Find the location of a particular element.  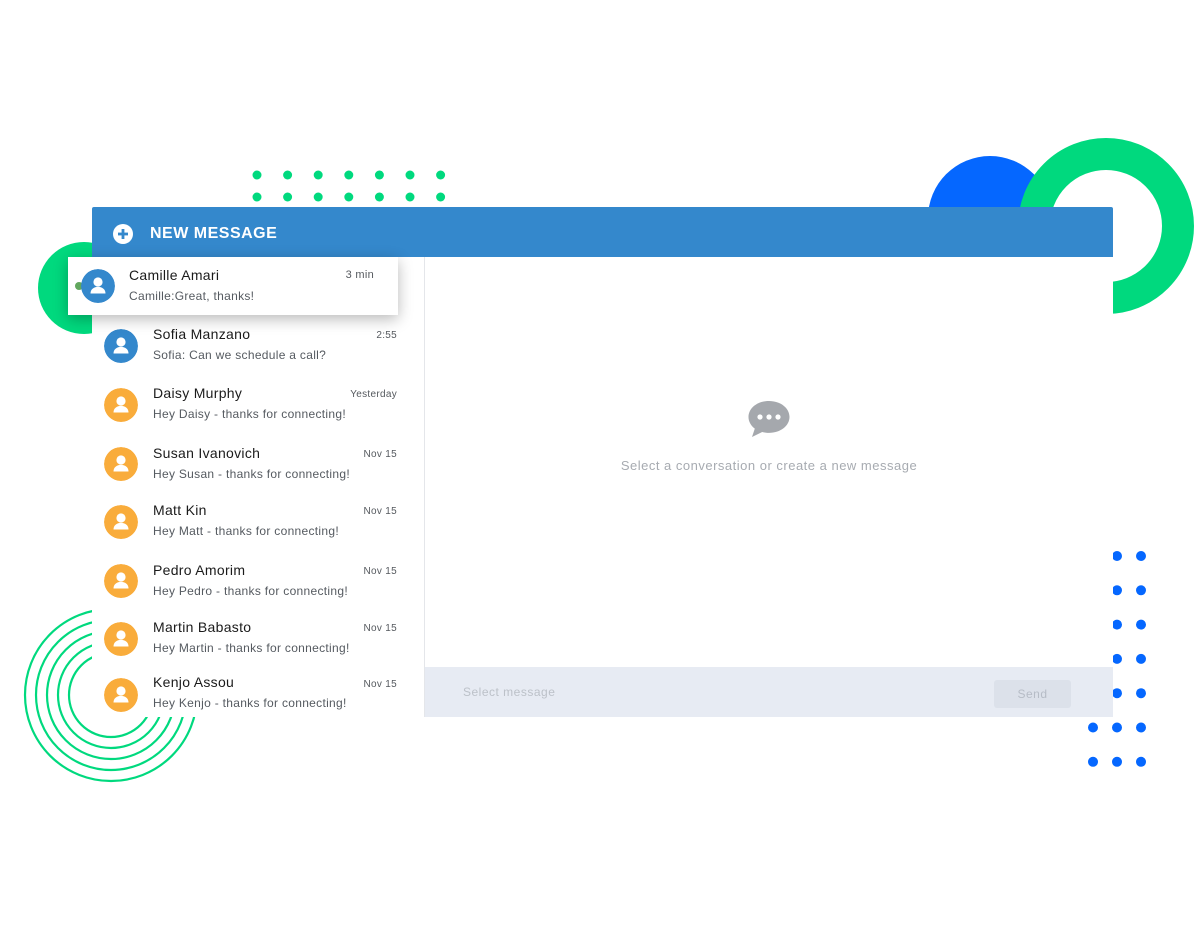

message-input is located at coordinates (705, 692).